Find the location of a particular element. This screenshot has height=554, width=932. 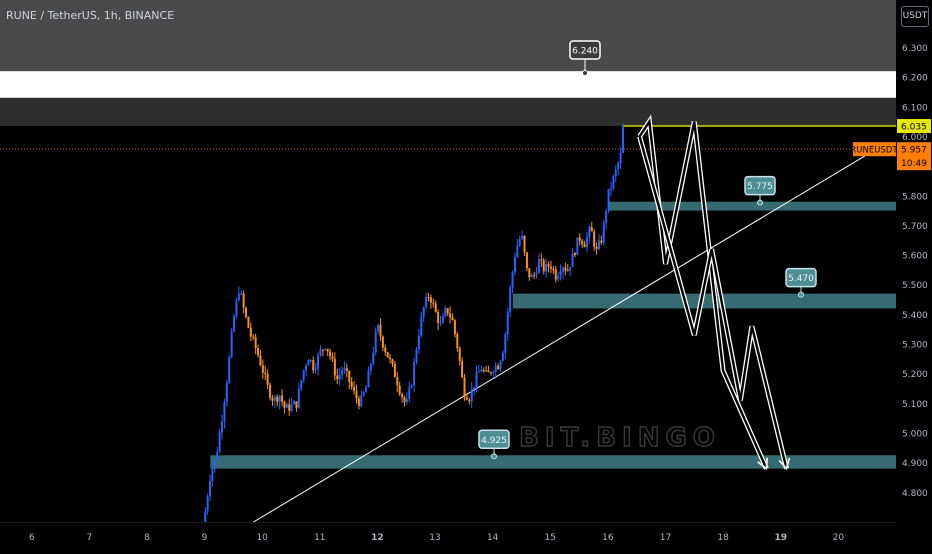

x-tick-label: 14 is located at coordinates (493, 538).